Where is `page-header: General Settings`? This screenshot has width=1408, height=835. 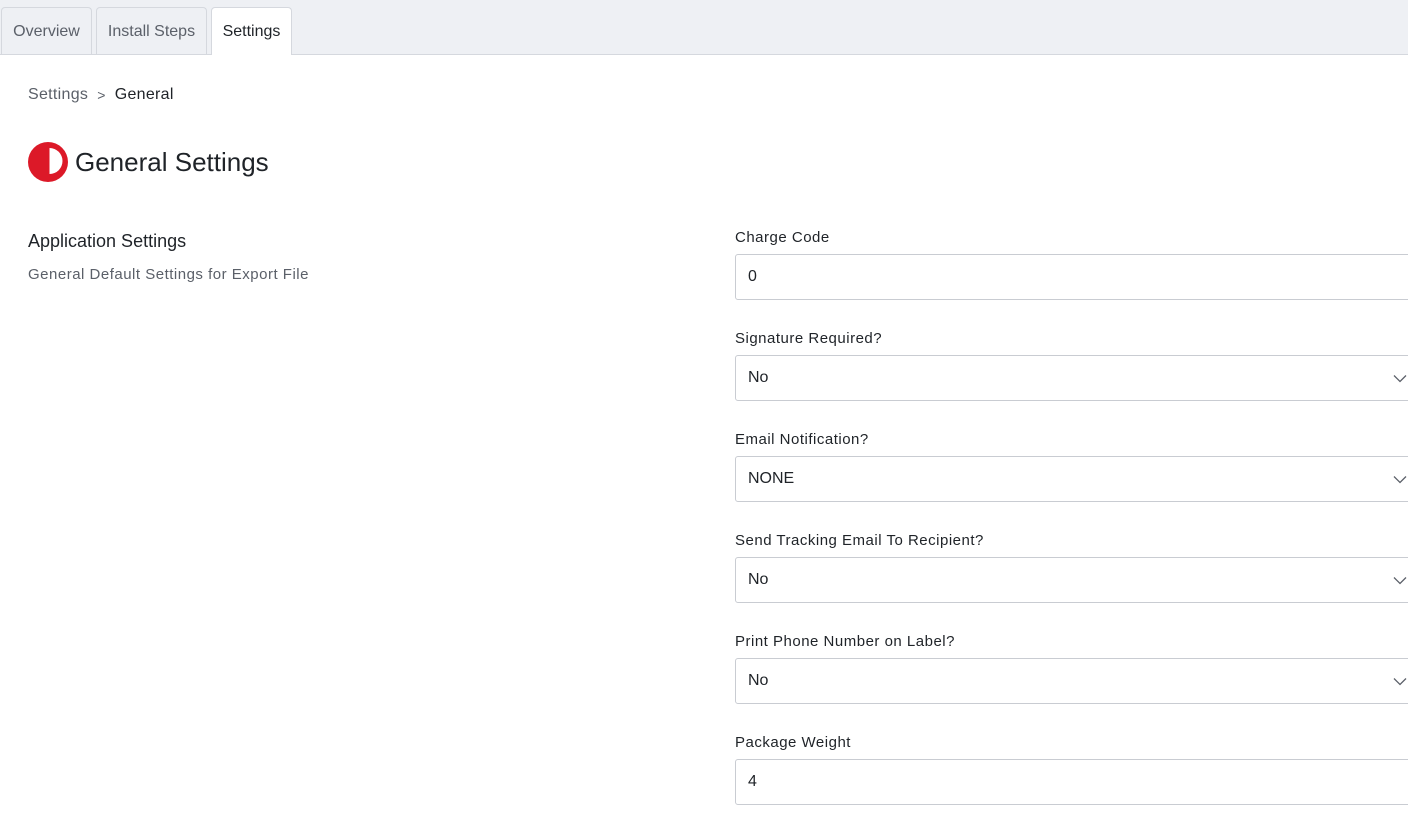 page-header: General Settings is located at coordinates (148, 162).